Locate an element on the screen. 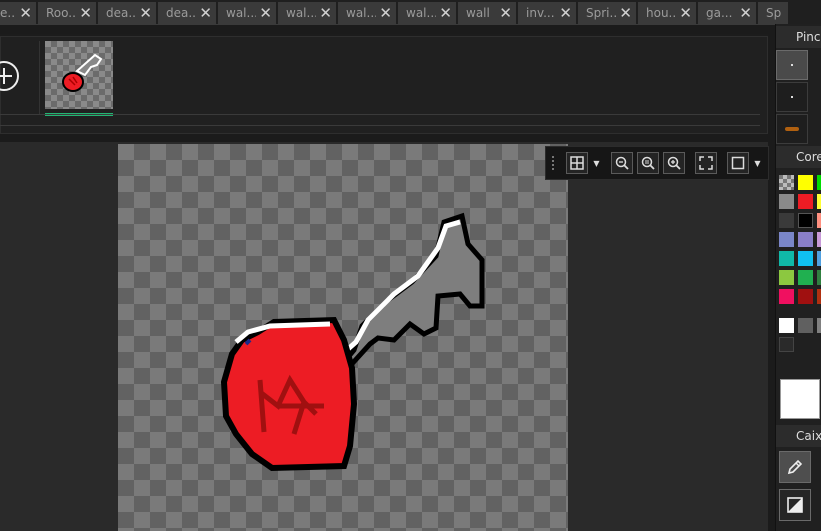 The width and height of the screenshot is (821, 531). primary-color-swatch is located at coordinates (800, 399).